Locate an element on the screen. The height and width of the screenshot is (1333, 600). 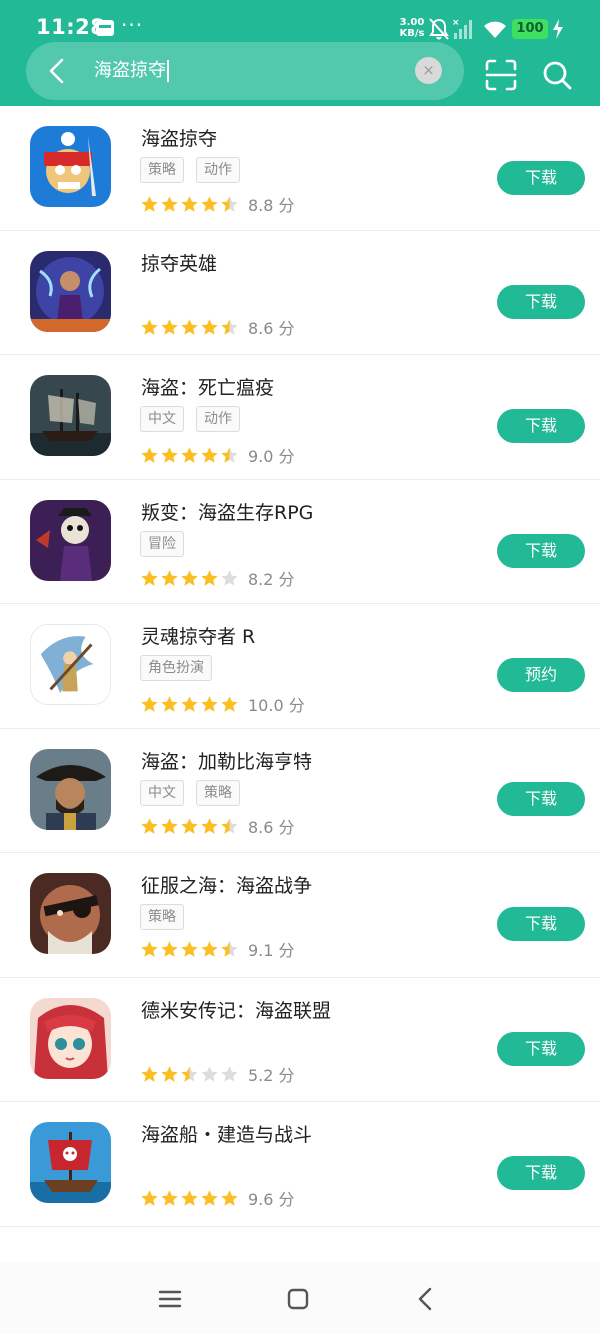
rating: 8.2 分 is located at coordinates (217, 577).